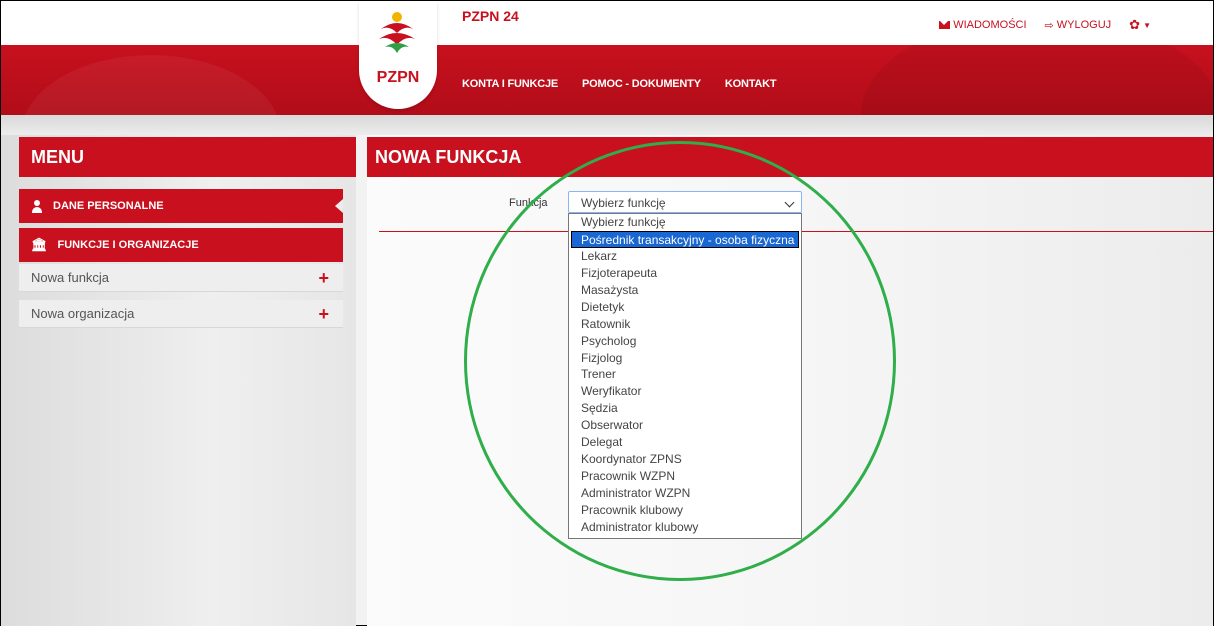  I want to click on page-title: NOWA FUNKCJA, so click(790, 157).